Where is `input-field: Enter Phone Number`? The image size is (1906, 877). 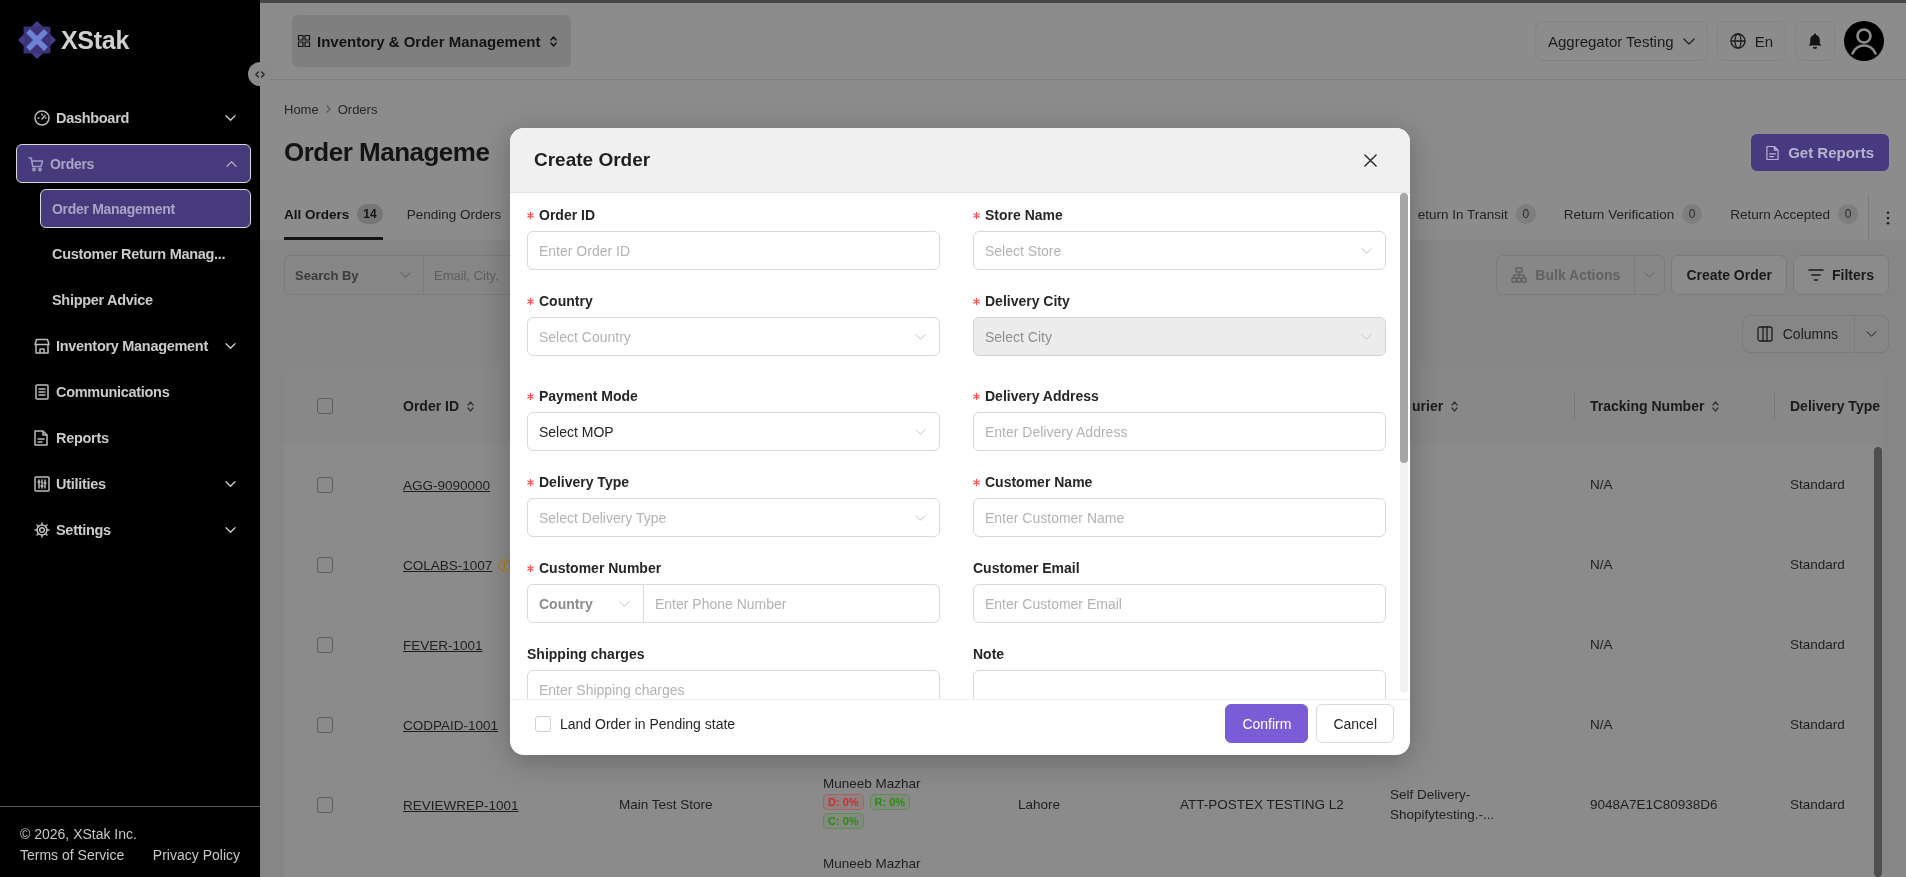
input-field: Enter Phone Number is located at coordinates (792, 603).